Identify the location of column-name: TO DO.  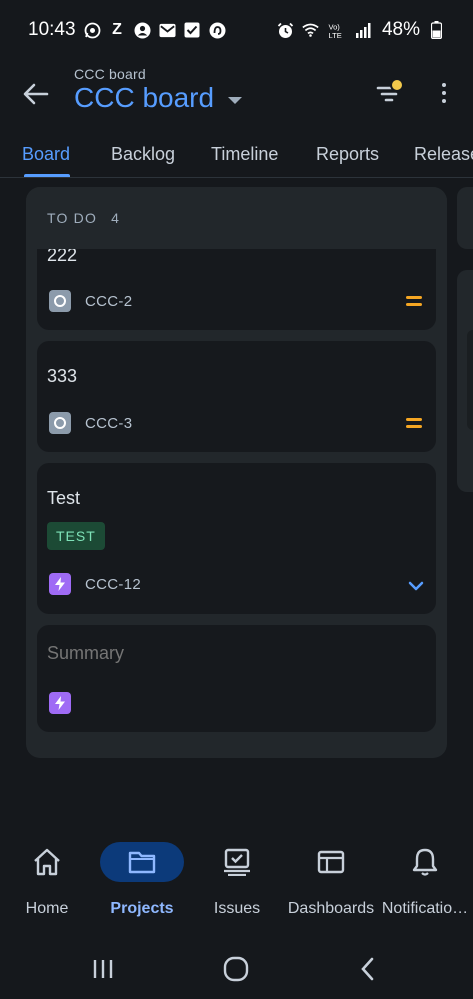
(72, 218).